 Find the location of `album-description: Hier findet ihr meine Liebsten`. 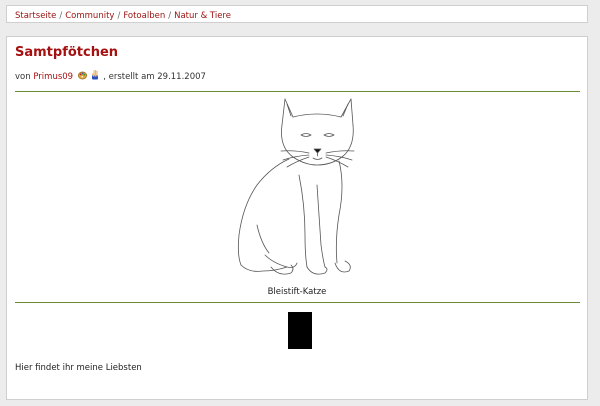

album-description: Hier findet ihr meine Liebsten is located at coordinates (78, 368).